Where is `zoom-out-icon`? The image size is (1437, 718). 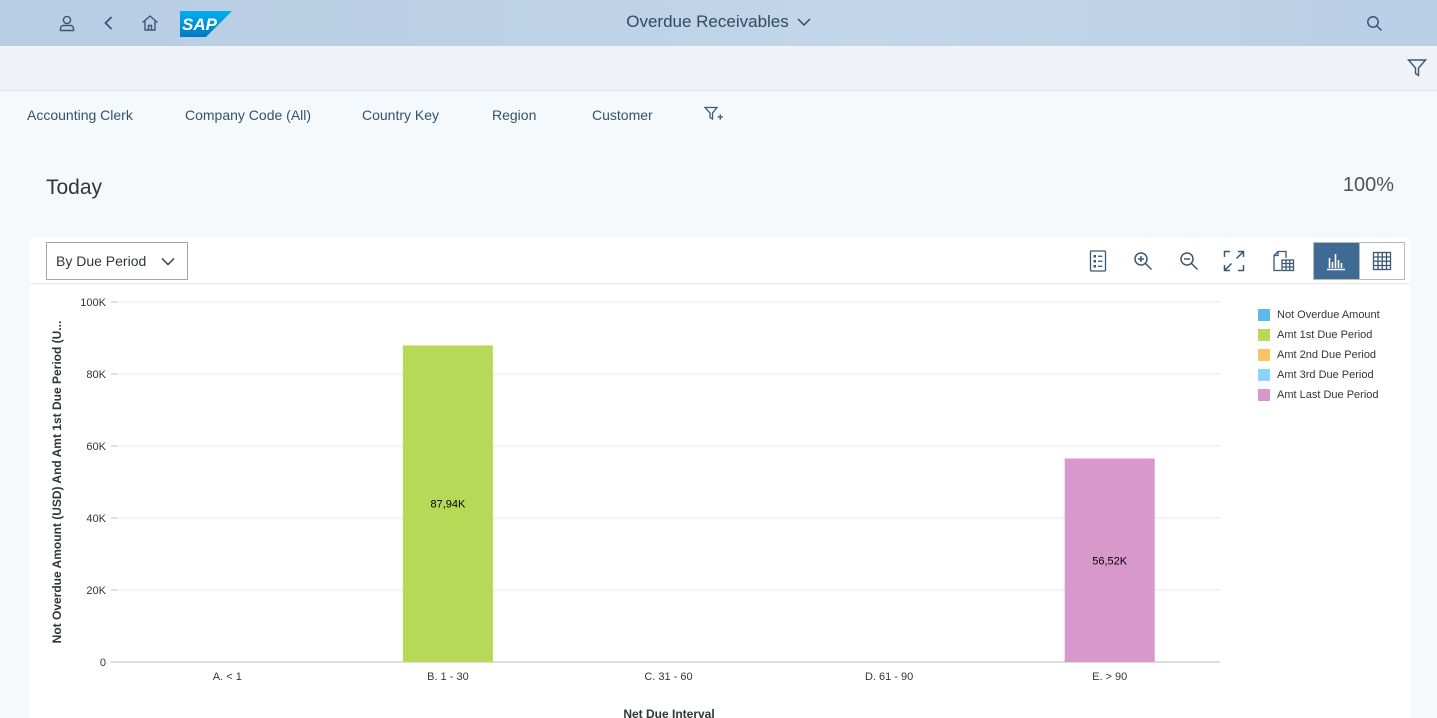 zoom-out-icon is located at coordinates (1189, 261).